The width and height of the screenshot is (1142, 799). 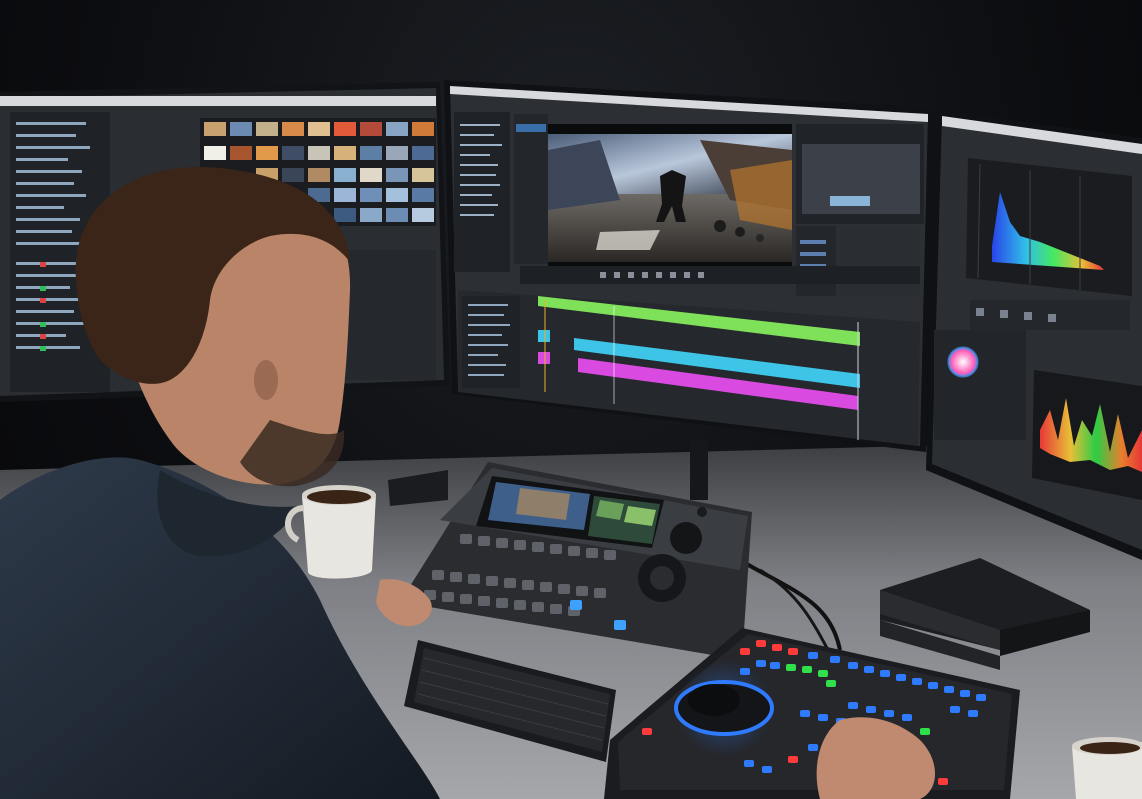 I want to click on color-wheel, so click(x=980, y=385).